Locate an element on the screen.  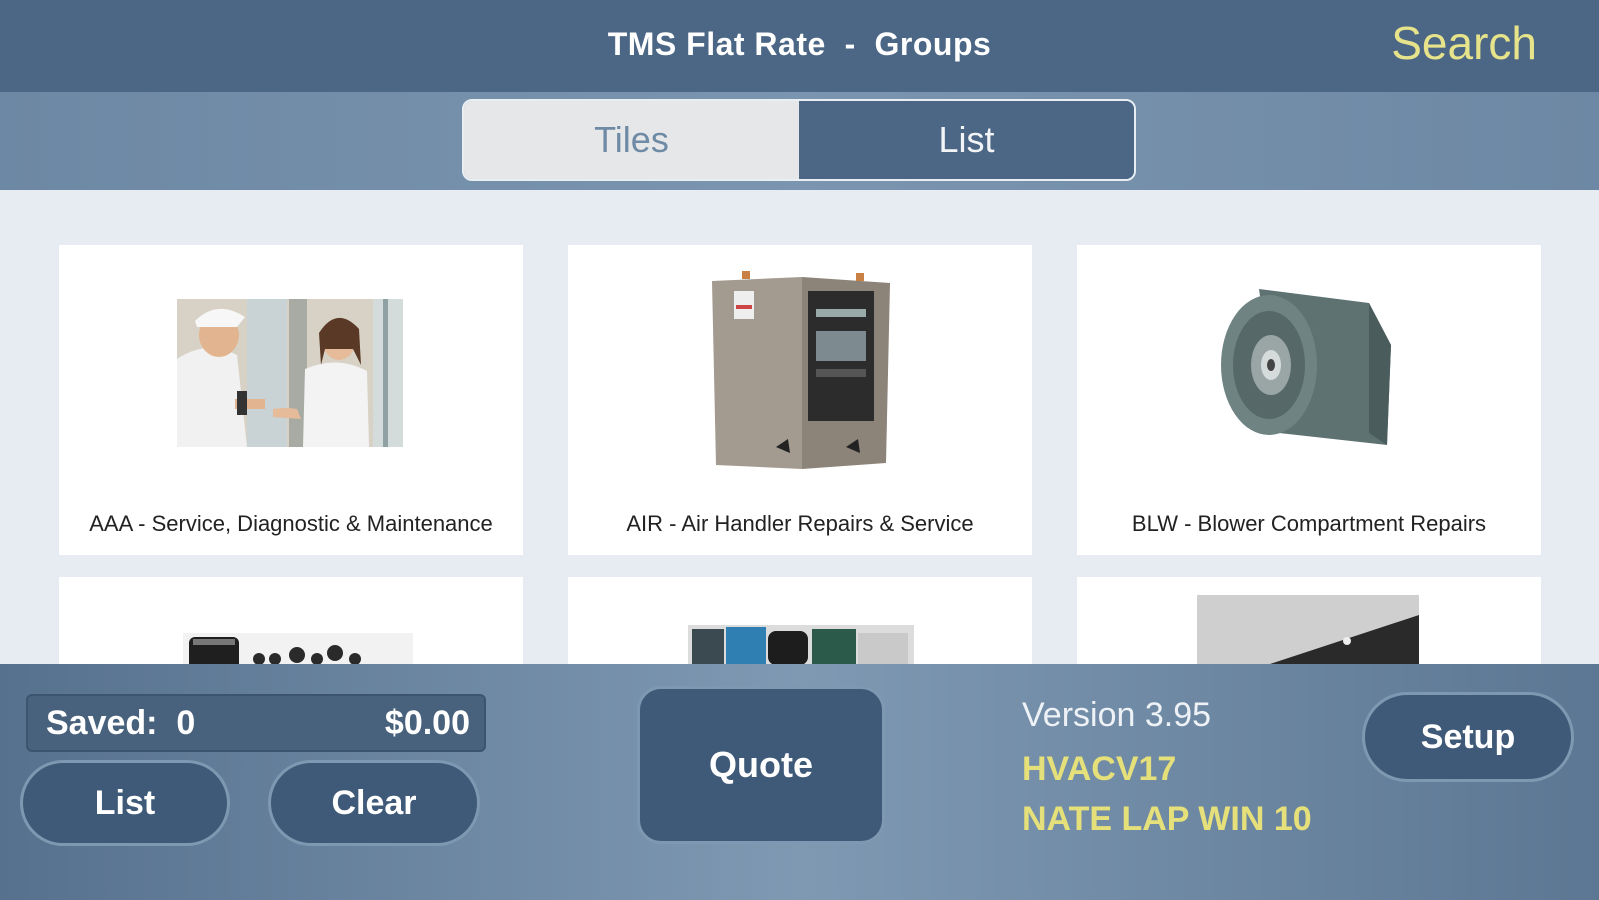
list-tab: List is located at coordinates (966, 140).